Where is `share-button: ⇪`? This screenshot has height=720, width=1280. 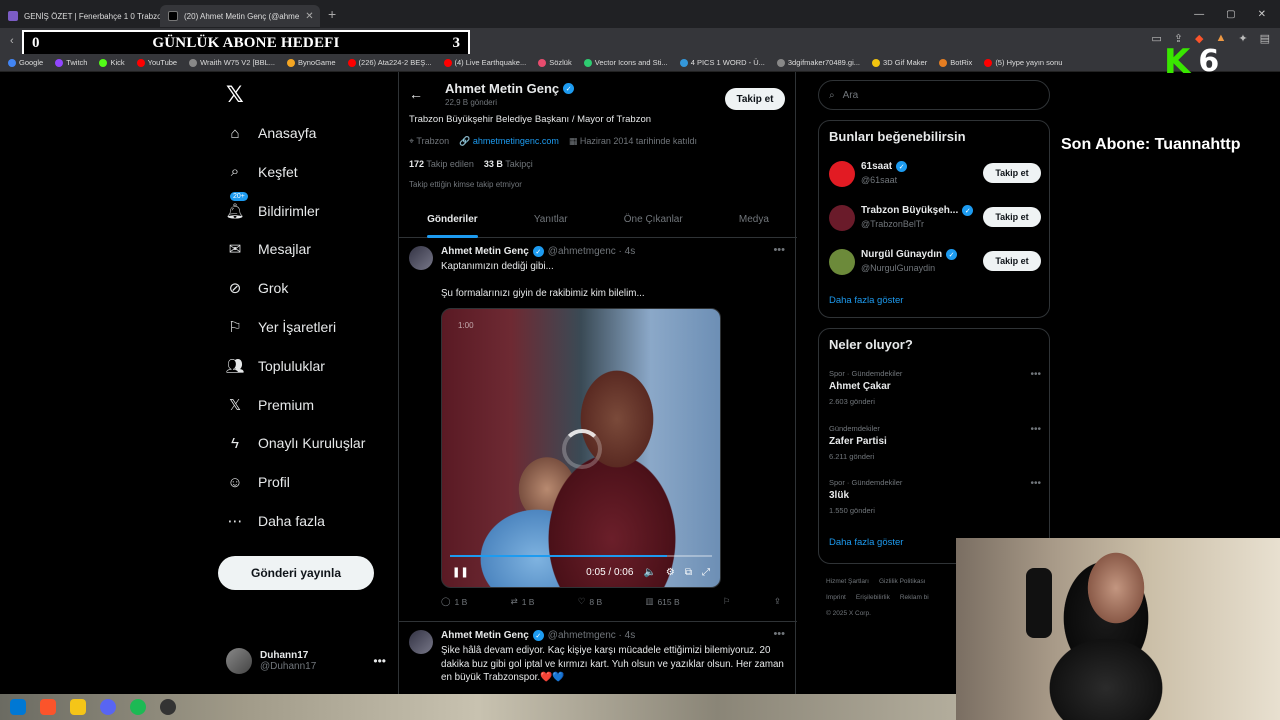 share-button: ⇪ is located at coordinates (777, 601).